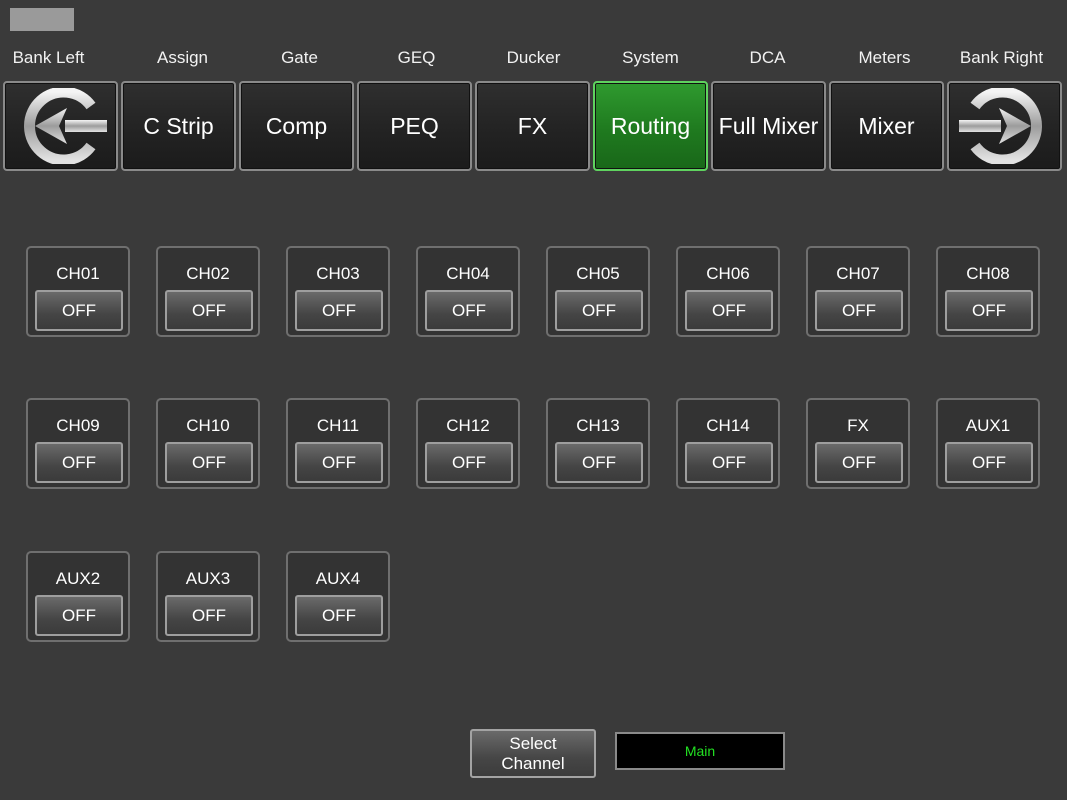  What do you see at coordinates (416, 57) in the screenshot?
I see `label-geq: GEQ` at bounding box center [416, 57].